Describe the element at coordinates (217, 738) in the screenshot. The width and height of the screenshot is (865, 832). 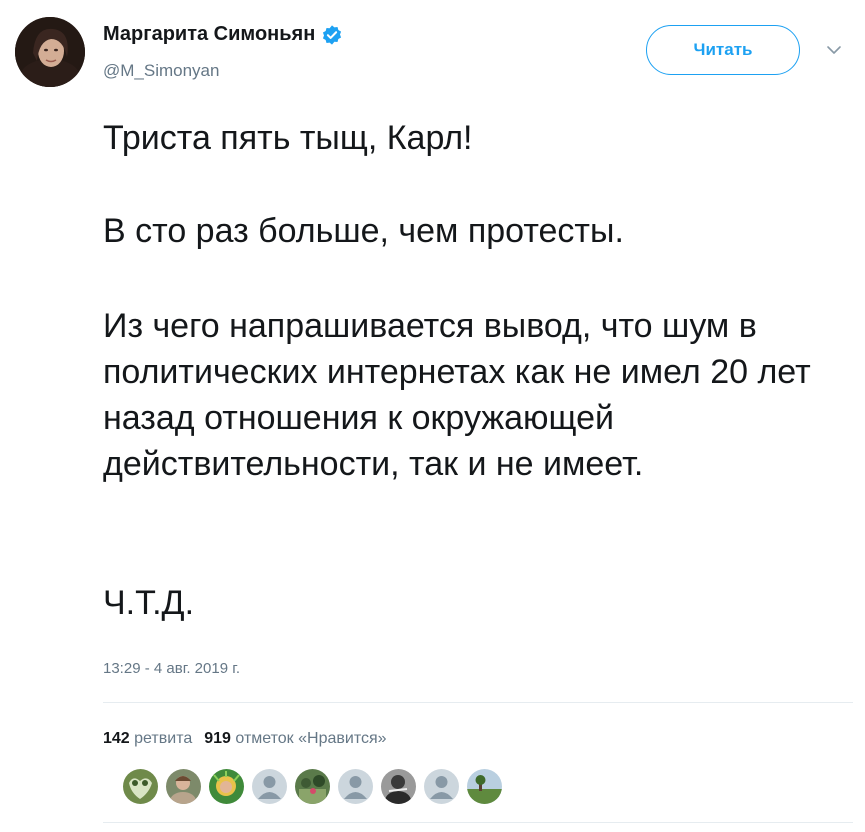
I see `likes-count: 919` at that location.